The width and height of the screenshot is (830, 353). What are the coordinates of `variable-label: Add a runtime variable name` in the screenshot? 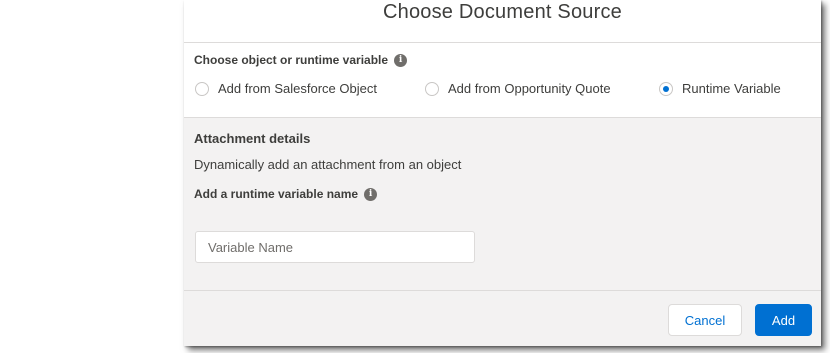 It's located at (276, 194).